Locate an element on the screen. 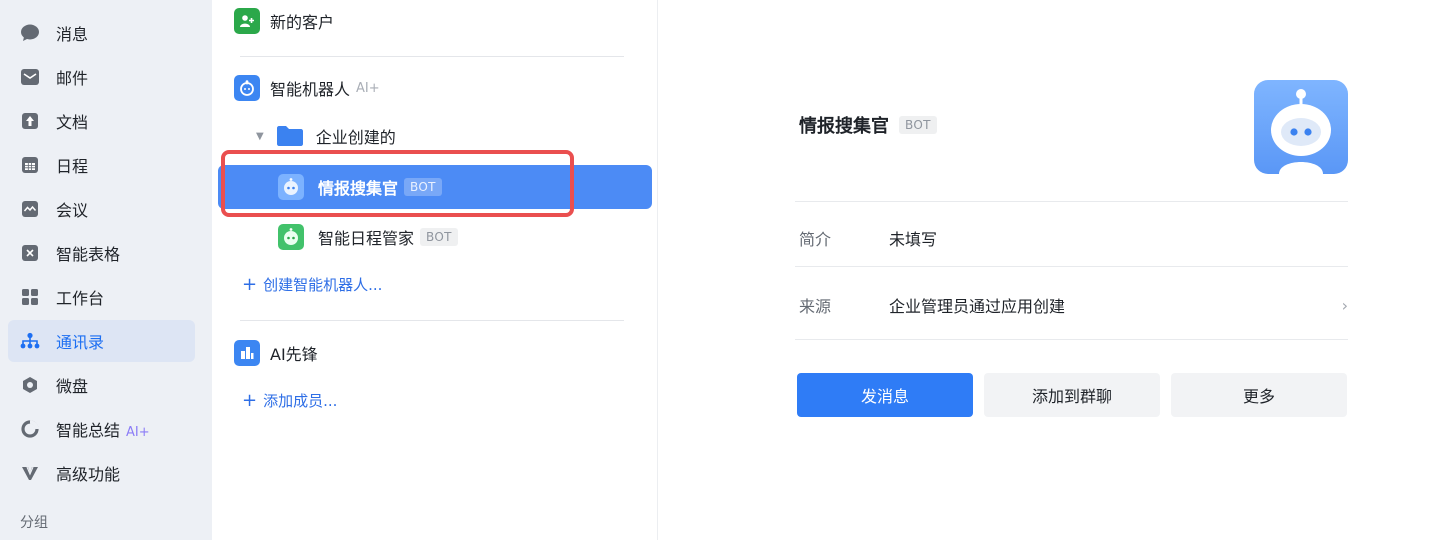 The width and height of the screenshot is (1429, 540). smart-bots-label: 智能机器人 is located at coordinates (310, 89).